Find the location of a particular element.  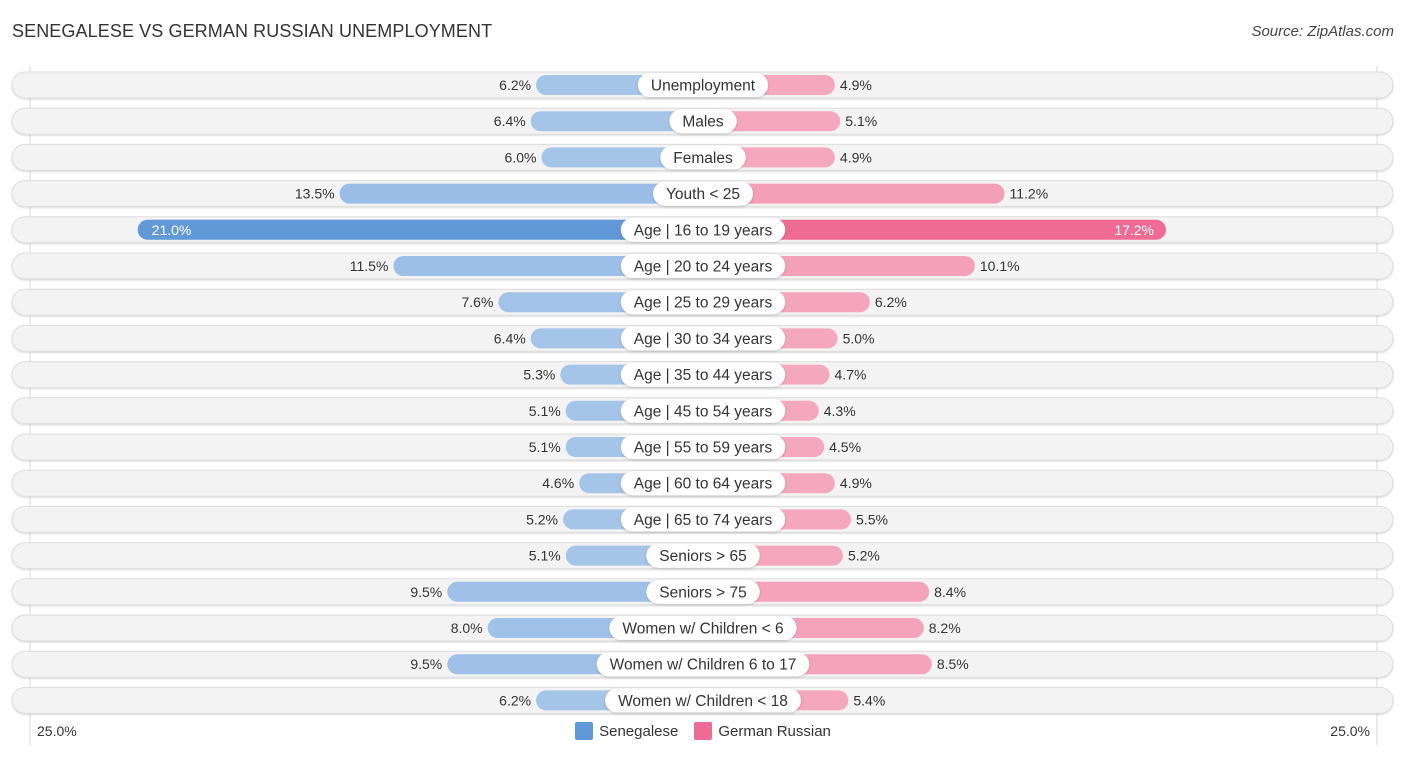

category-label: Youth < 25 is located at coordinates (703, 194).